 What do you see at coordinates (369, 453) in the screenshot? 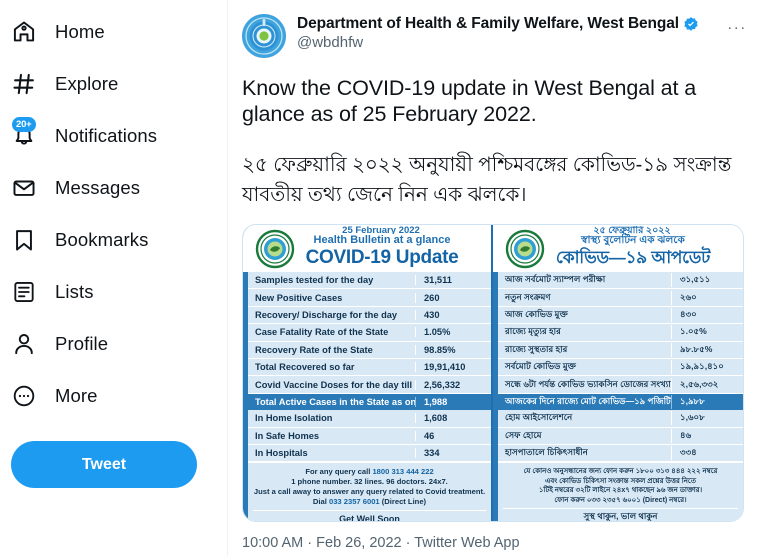
I see `table-row: In Hospitals 334` at bounding box center [369, 453].